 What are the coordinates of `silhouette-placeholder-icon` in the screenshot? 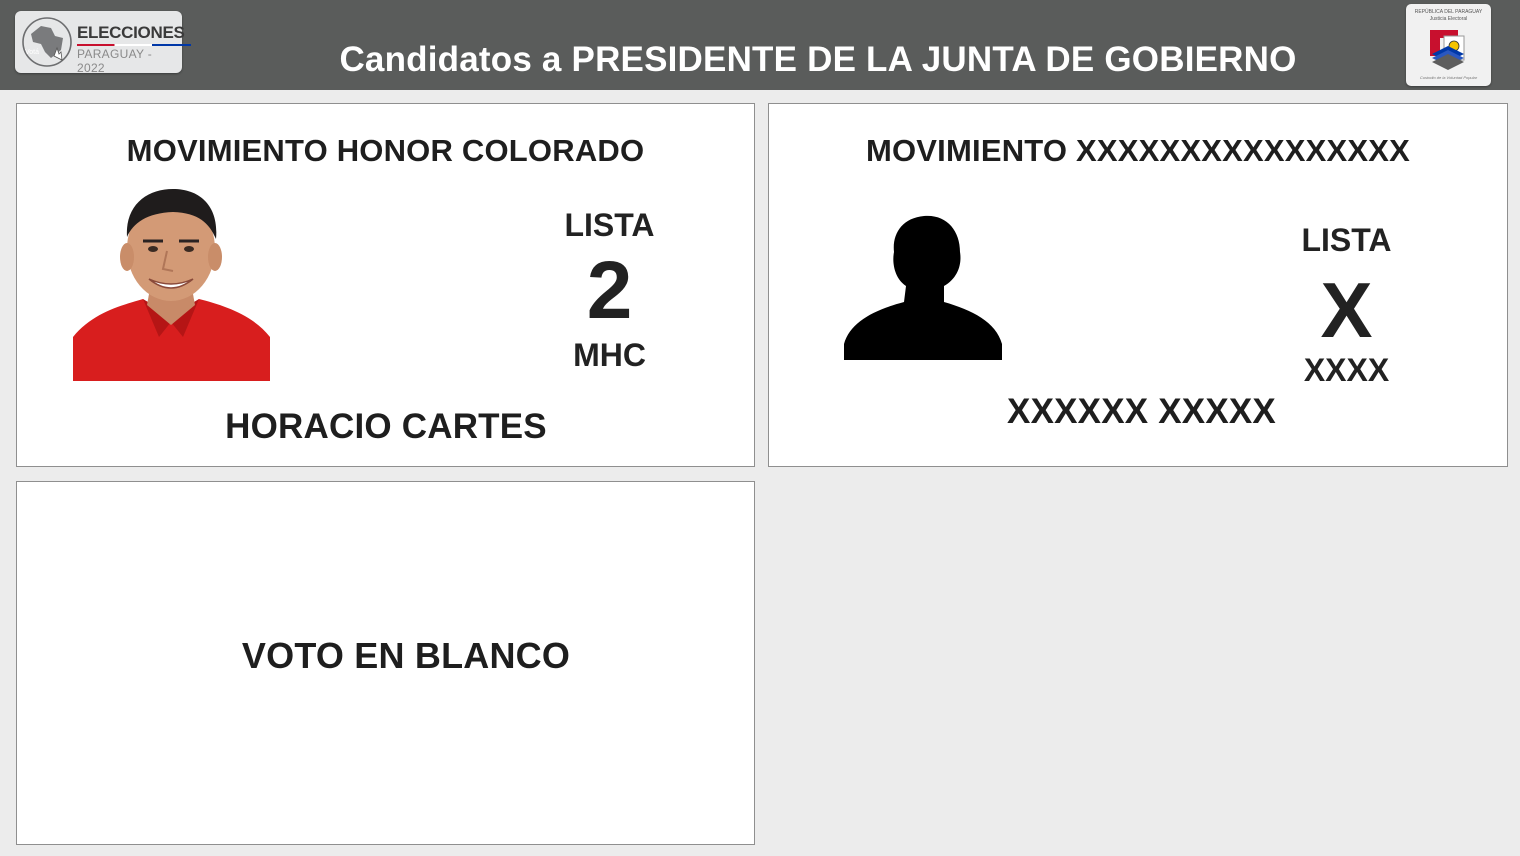 It's located at (923, 287).